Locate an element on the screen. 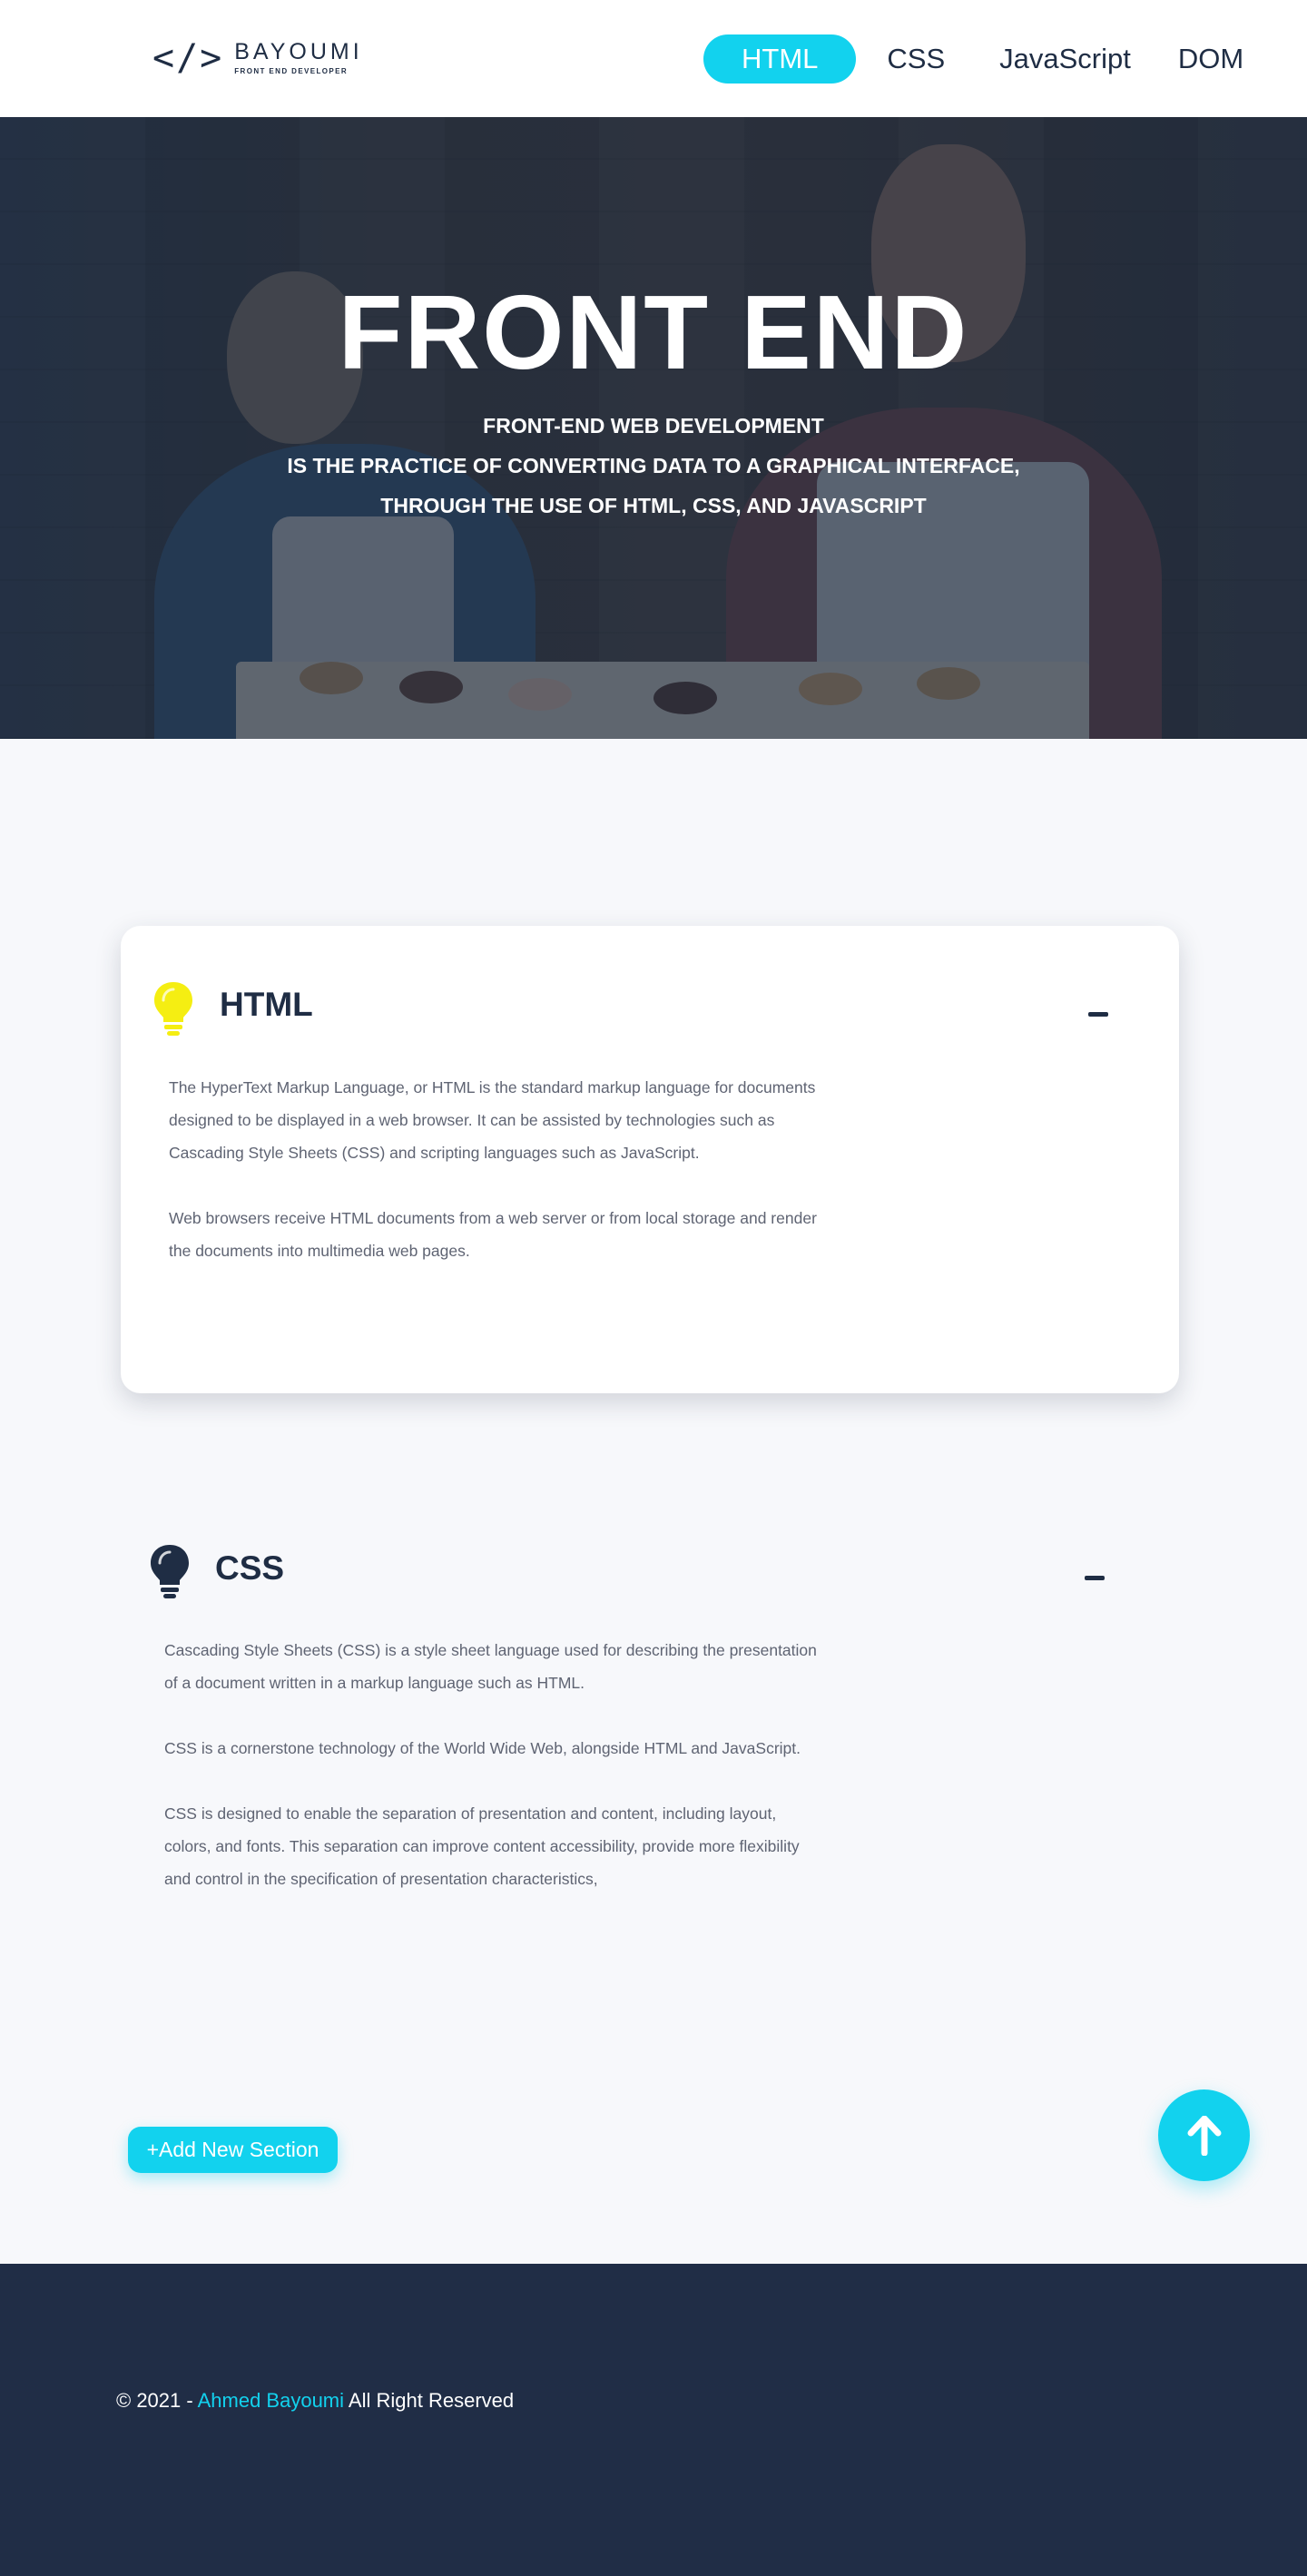 This screenshot has width=1307, height=2576. nav-item-javascript: JavaScript is located at coordinates (1065, 59).